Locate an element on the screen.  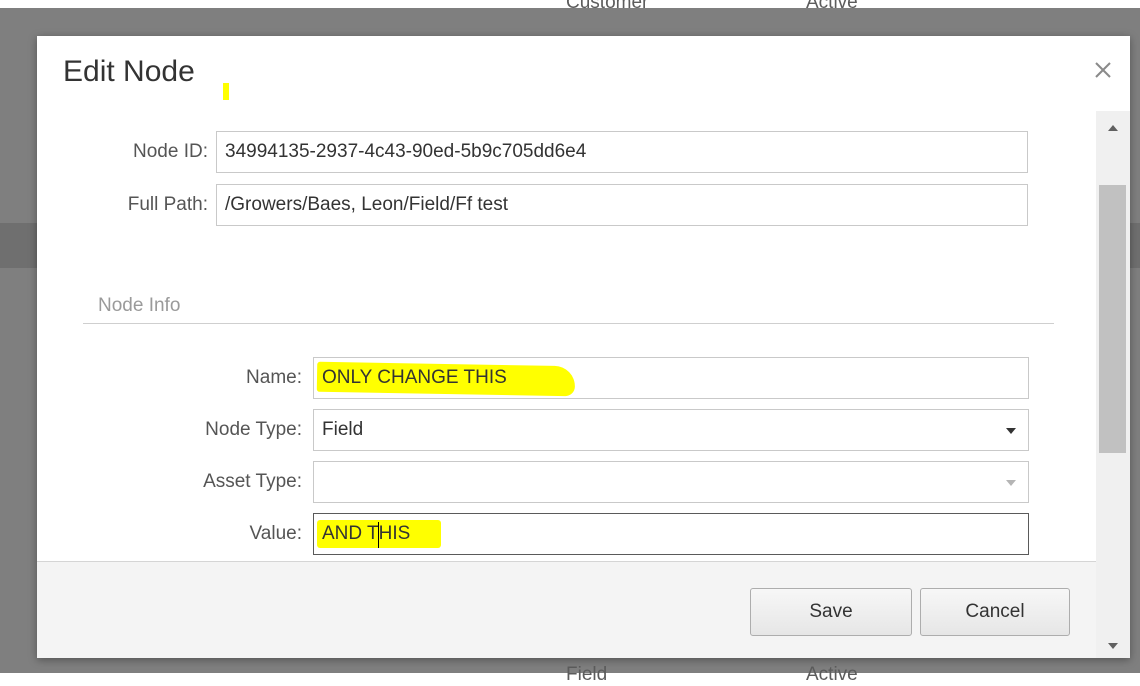
asset-type-row: Asset Type: is located at coordinates (533, 482).